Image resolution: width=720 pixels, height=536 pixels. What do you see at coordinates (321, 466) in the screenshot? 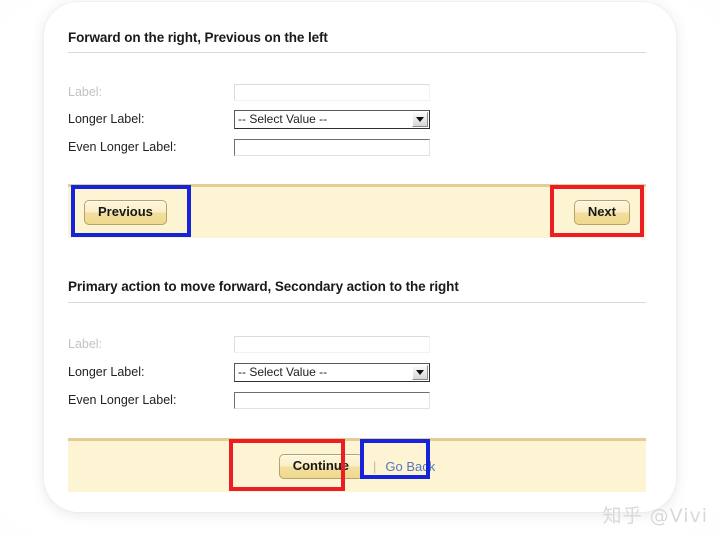
I see `continue-button: Continue` at bounding box center [321, 466].